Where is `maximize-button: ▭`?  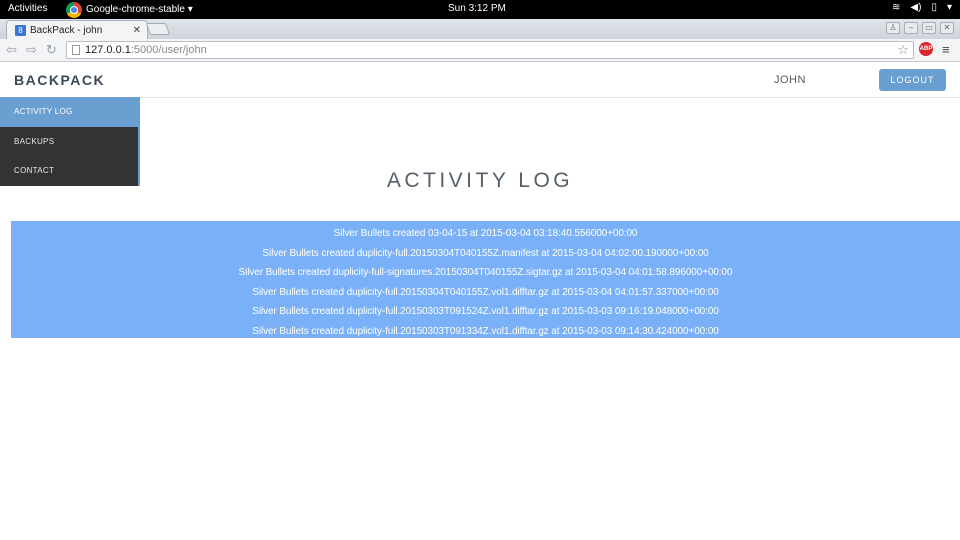 maximize-button: ▭ is located at coordinates (929, 28).